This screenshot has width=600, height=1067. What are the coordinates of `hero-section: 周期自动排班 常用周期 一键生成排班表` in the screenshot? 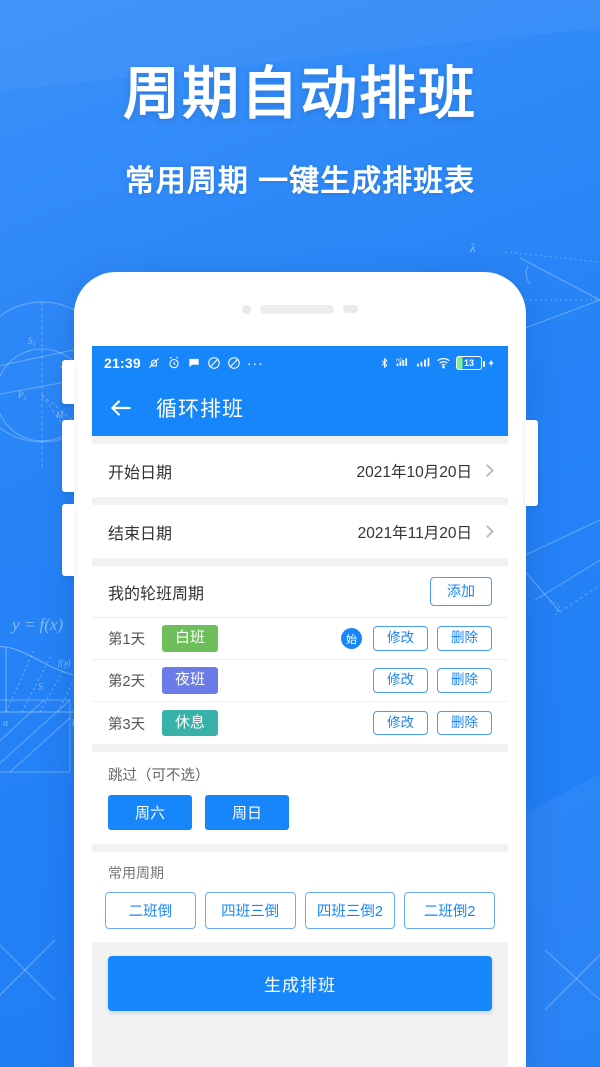 It's located at (300, 131).